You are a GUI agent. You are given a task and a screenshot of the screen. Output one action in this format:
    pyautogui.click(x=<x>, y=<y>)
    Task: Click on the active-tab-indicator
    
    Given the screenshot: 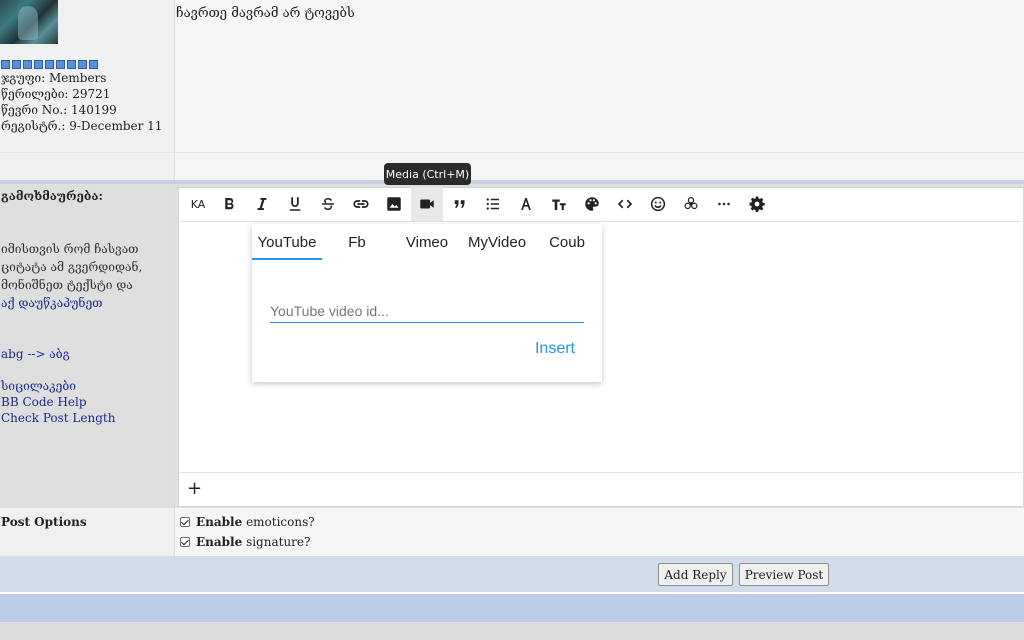 What is the action you would take?
    pyautogui.click(x=287, y=259)
    